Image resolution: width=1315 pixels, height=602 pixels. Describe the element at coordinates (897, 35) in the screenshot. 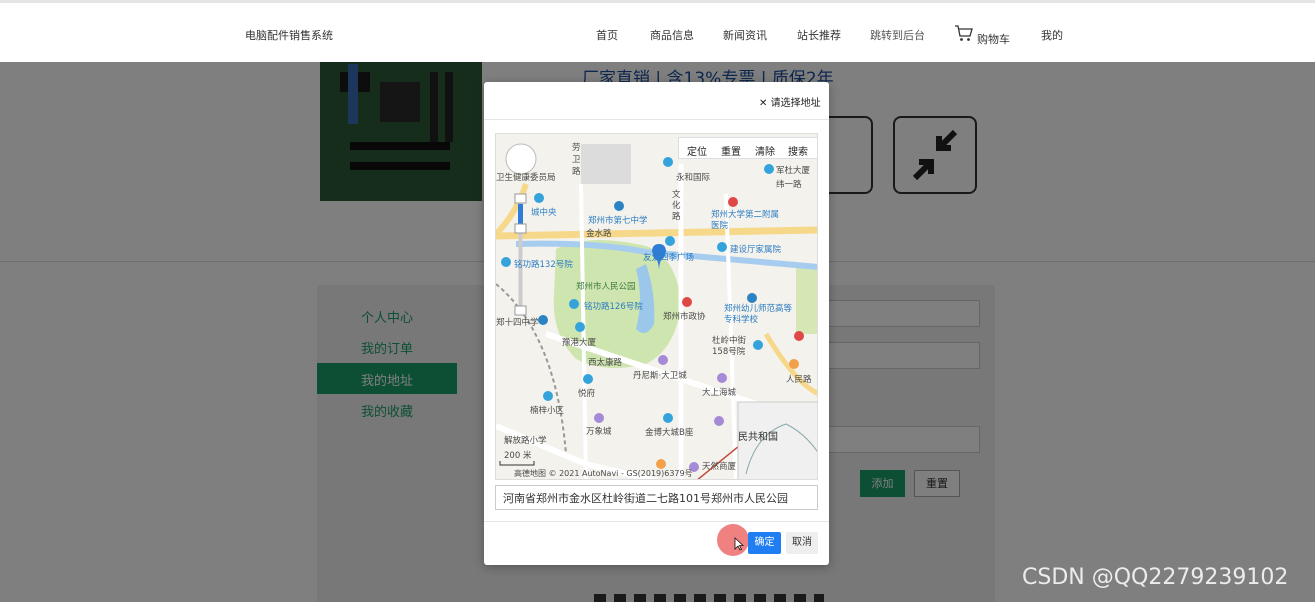

I see `nav-admin: 跳转到后台` at that location.